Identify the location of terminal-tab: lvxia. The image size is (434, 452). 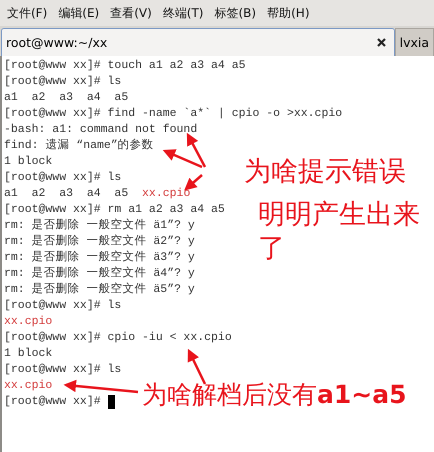
(414, 42).